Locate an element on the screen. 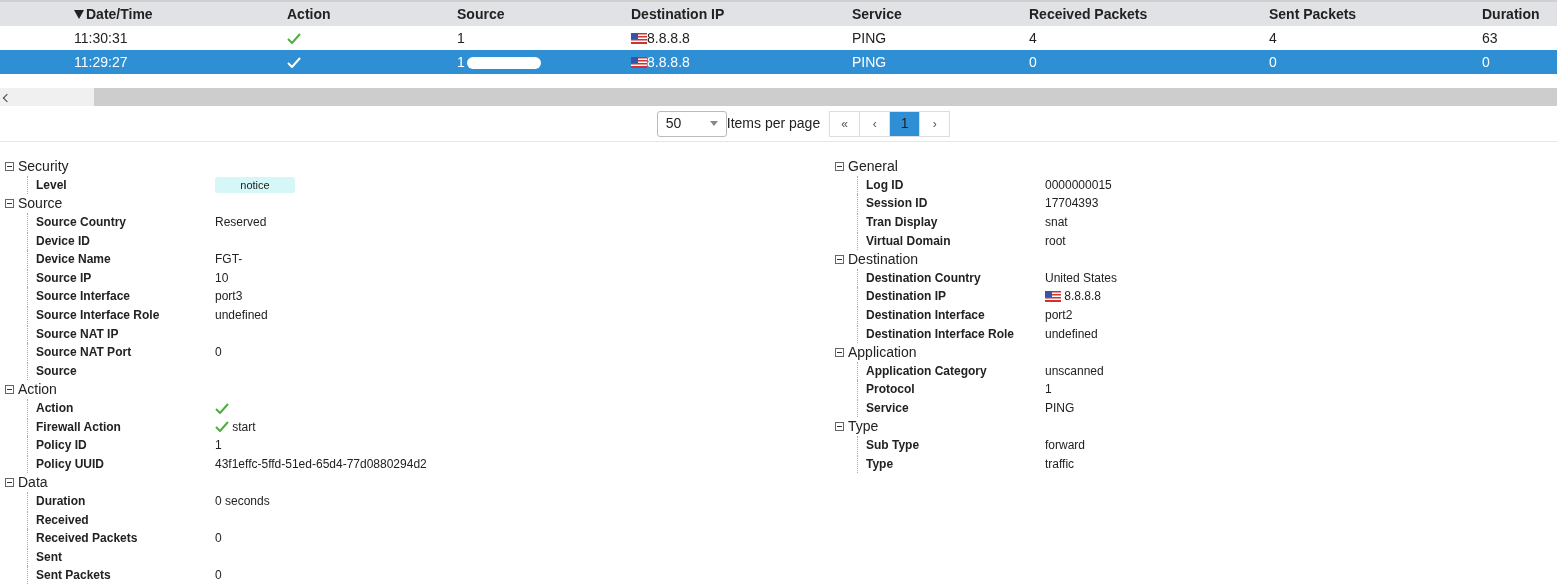 This screenshot has height=588, width=1557. field-label: Source Interface is located at coordinates (83, 296).